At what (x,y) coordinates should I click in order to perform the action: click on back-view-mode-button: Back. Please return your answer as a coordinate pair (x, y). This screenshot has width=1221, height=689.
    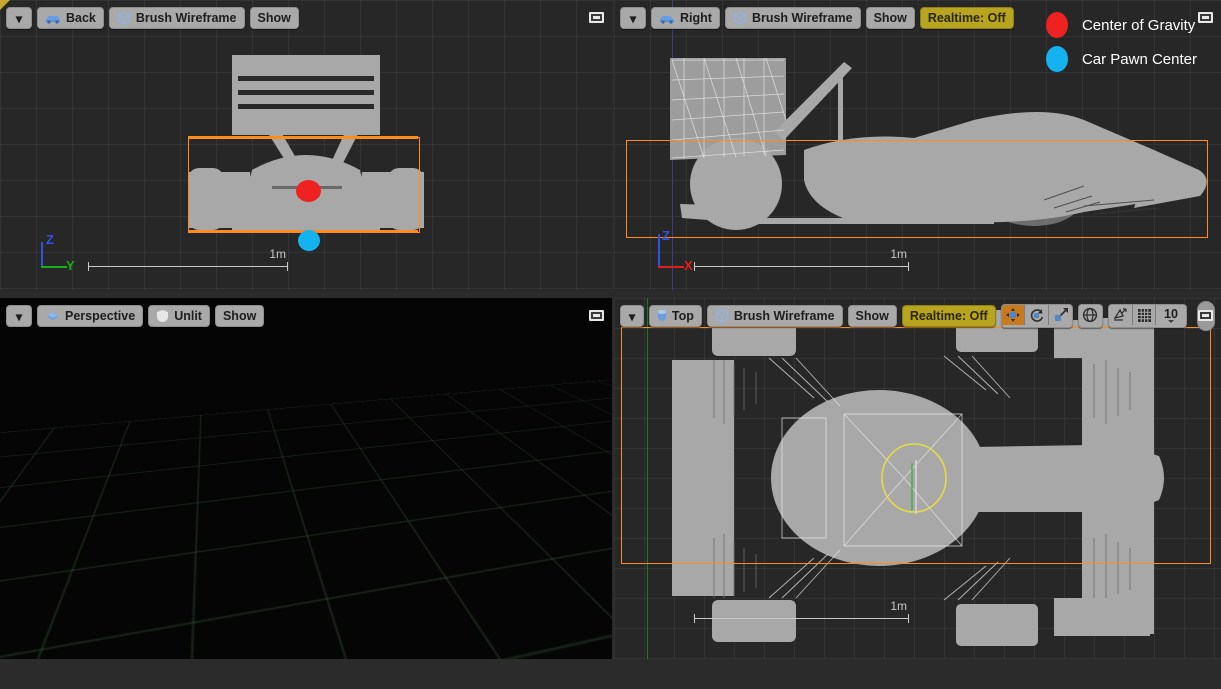
    Looking at the image, I should click on (70, 18).